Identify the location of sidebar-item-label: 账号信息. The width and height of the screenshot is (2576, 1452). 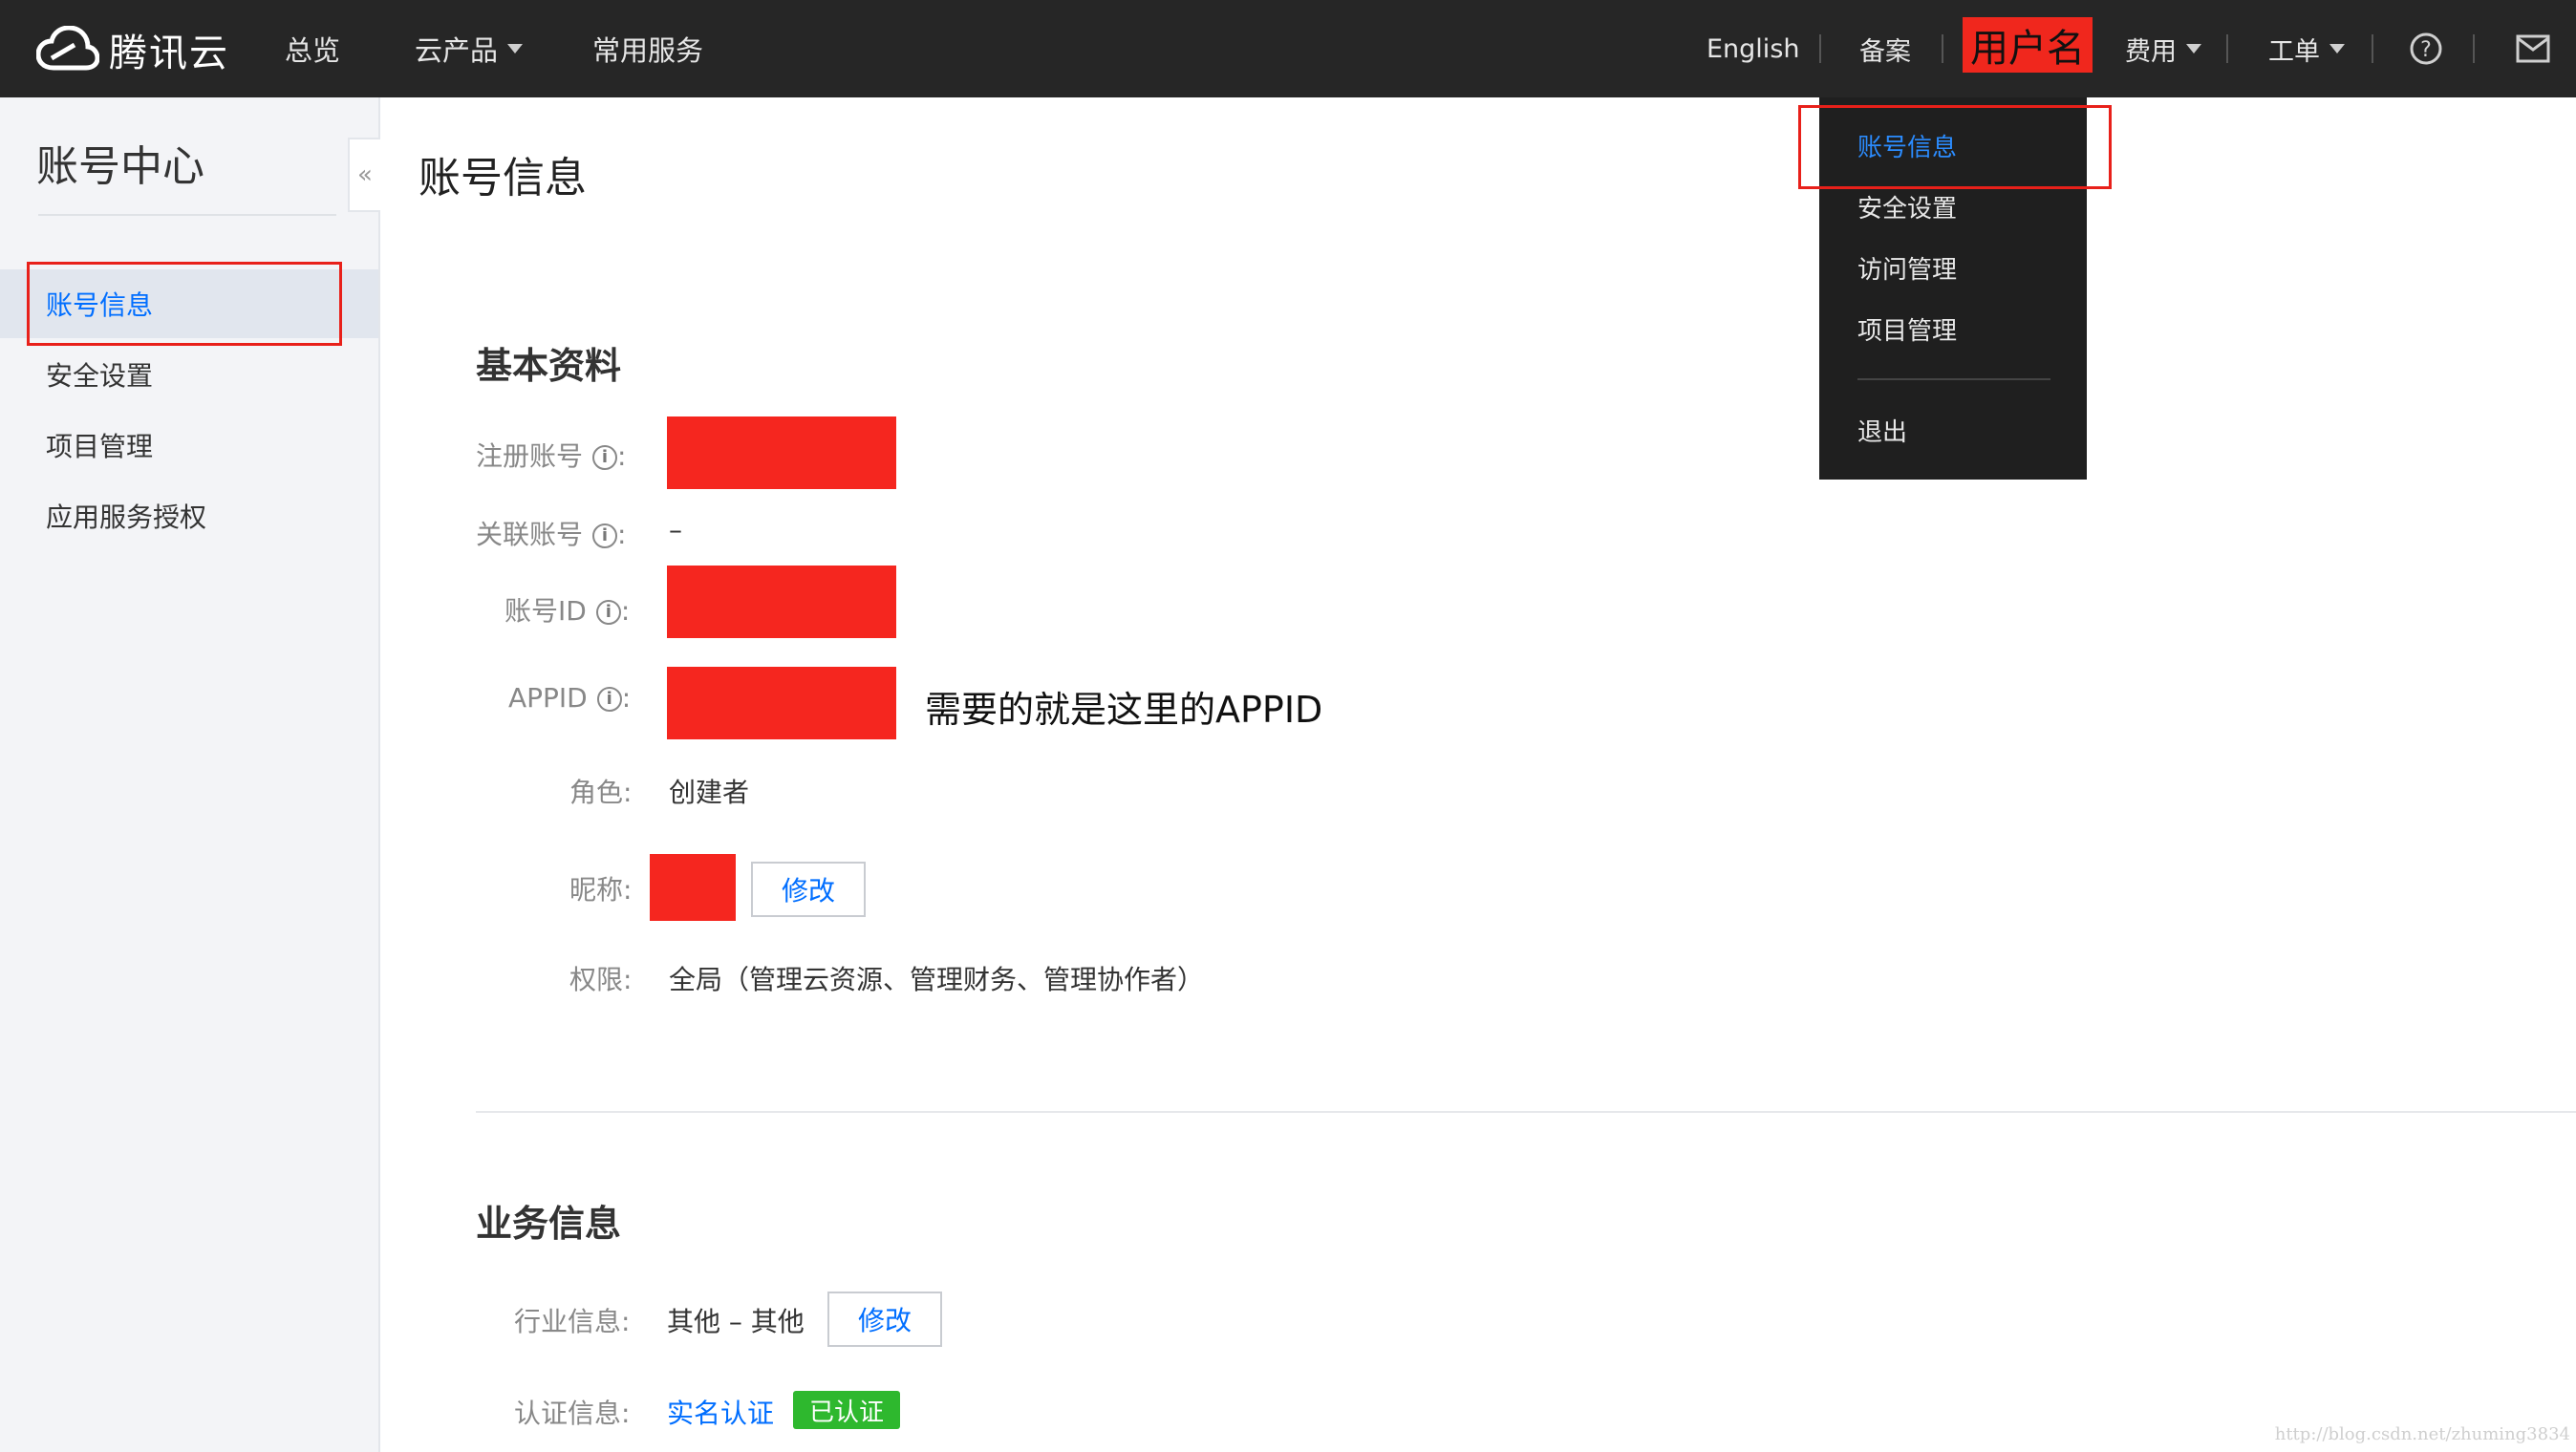
(100, 305).